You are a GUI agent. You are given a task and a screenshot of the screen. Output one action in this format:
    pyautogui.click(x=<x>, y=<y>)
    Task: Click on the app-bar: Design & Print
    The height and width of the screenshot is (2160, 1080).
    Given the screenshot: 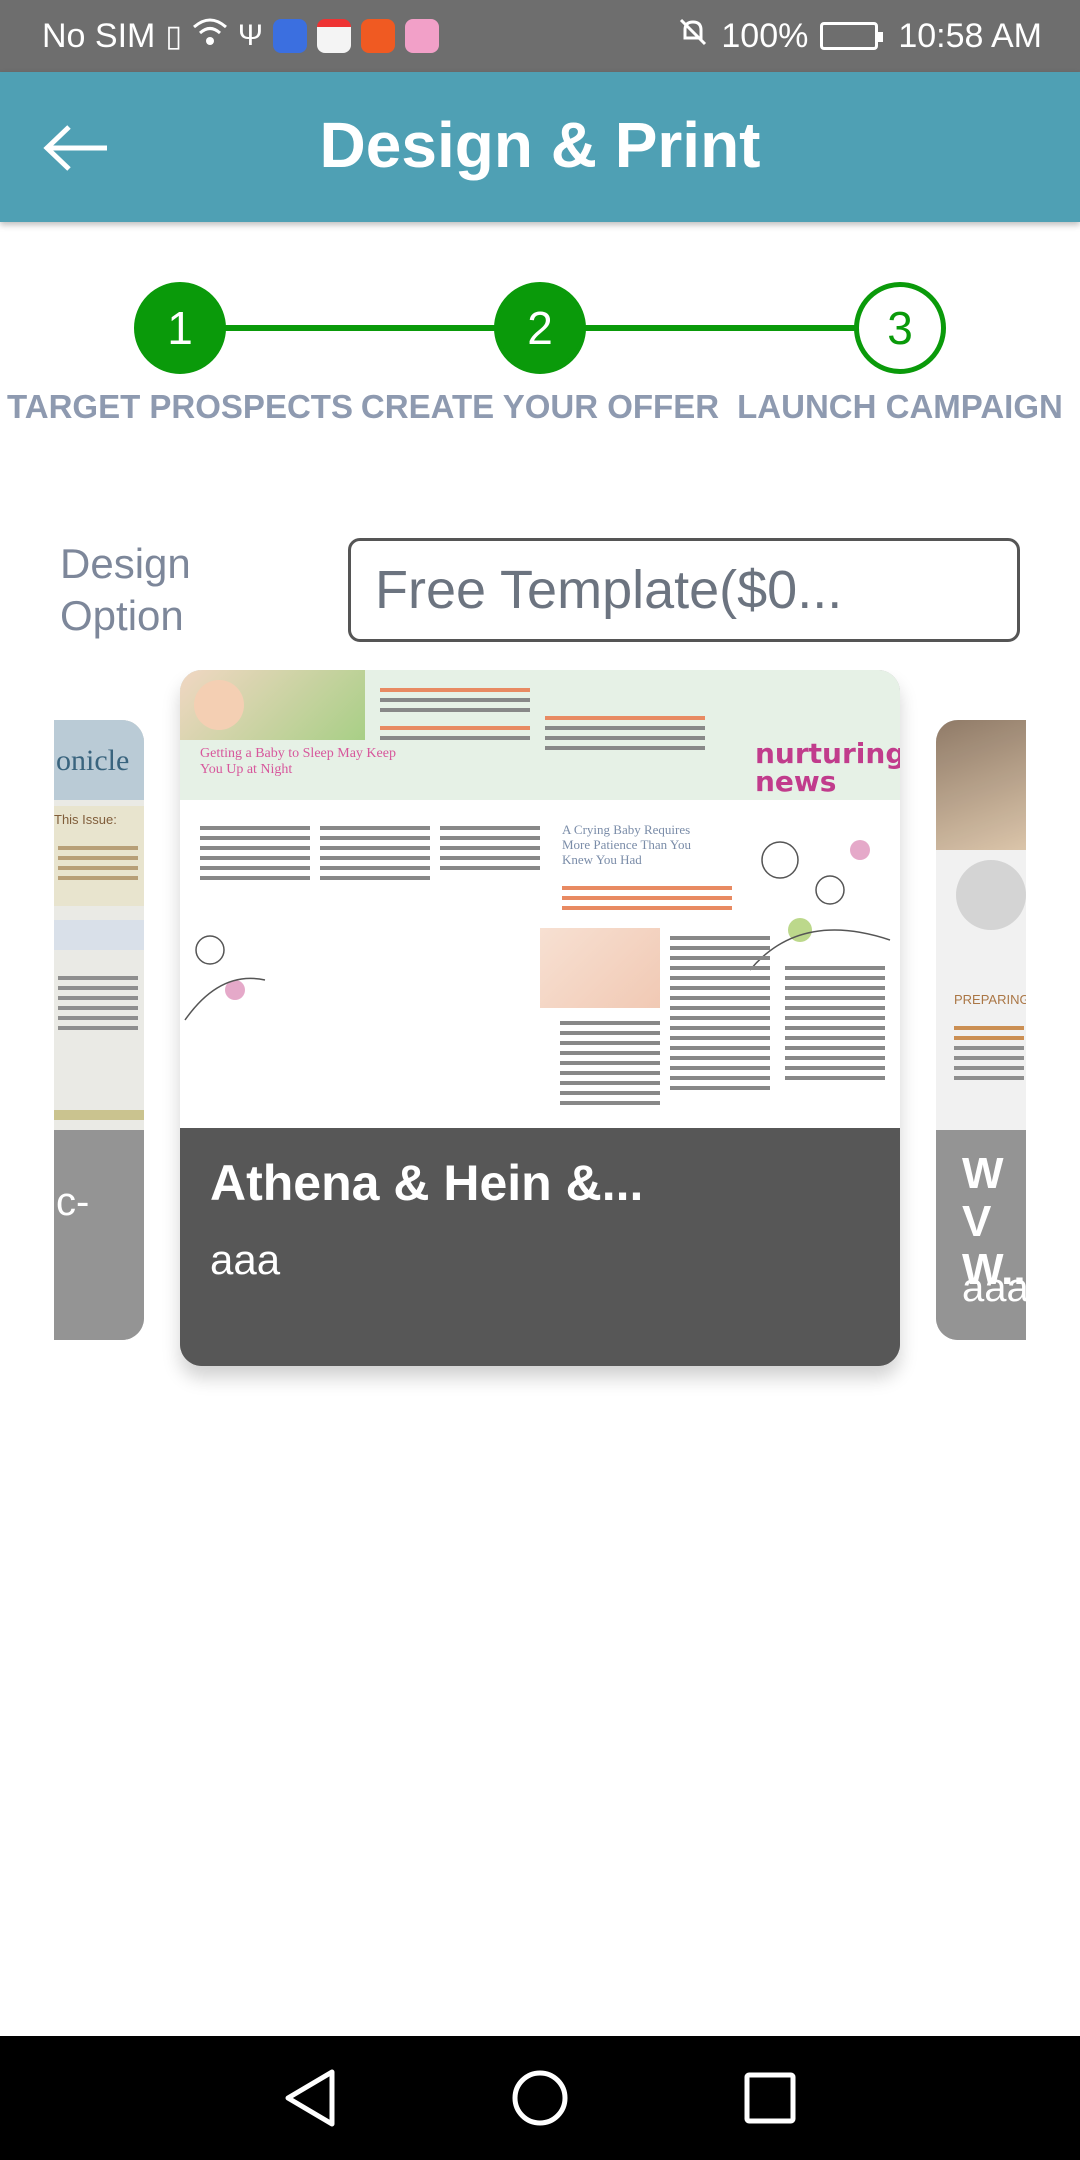 What is the action you would take?
    pyautogui.click(x=540, y=147)
    